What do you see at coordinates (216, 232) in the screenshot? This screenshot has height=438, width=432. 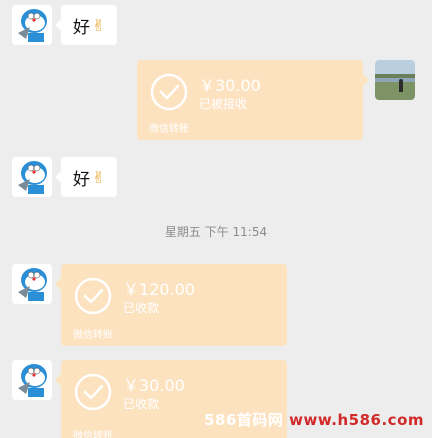 I see `message-timestamp: 星期五 下午 11:54` at bounding box center [216, 232].